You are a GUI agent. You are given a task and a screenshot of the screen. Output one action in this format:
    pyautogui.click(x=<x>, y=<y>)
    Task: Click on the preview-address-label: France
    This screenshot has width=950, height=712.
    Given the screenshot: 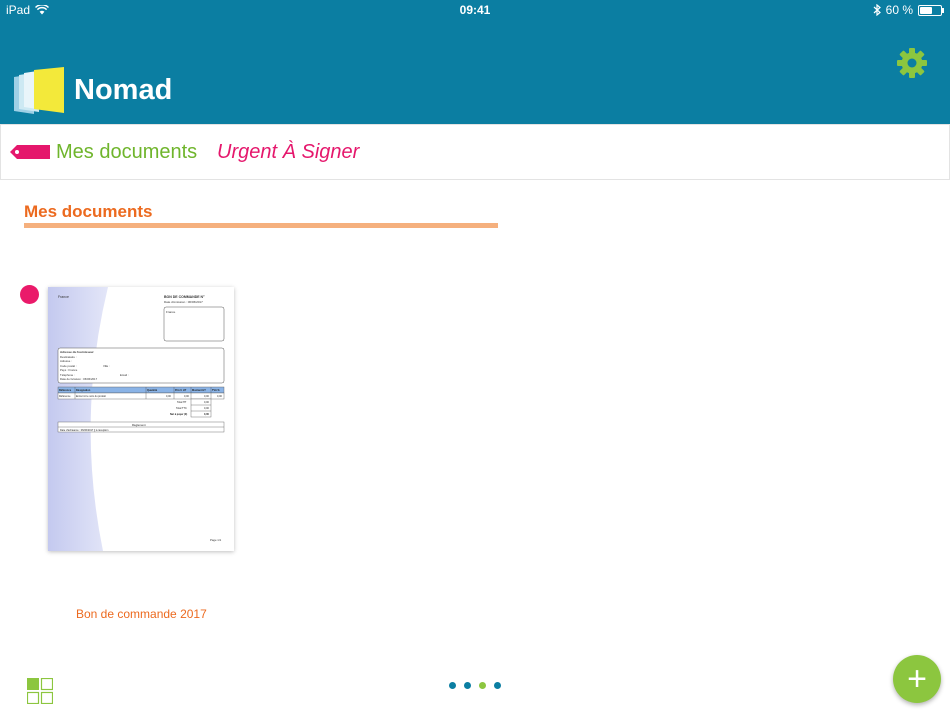 What is the action you would take?
    pyautogui.click(x=171, y=312)
    